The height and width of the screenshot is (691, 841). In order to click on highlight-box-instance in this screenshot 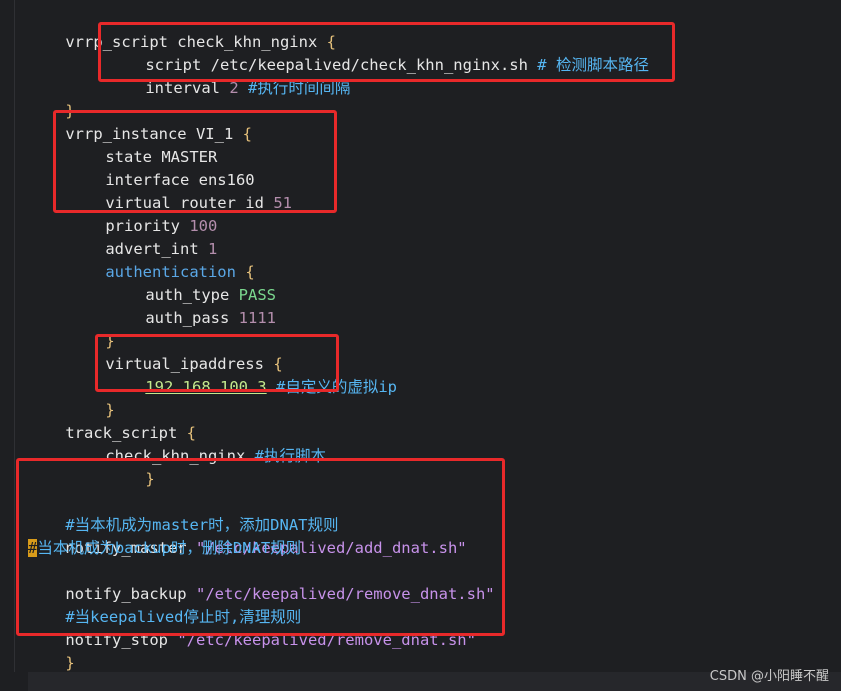, I will do `click(195, 161)`.